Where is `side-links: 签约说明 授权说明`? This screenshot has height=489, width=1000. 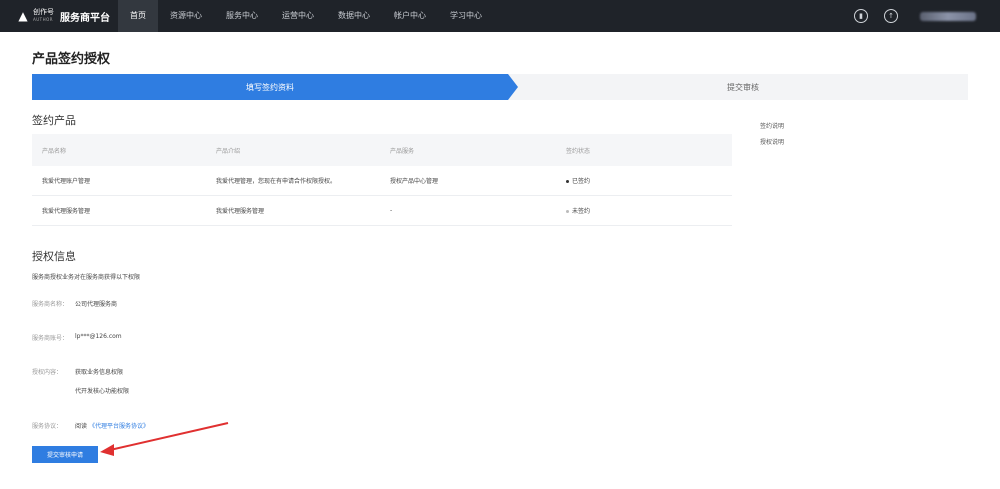 side-links: 签约说明 授权说明 is located at coordinates (772, 137).